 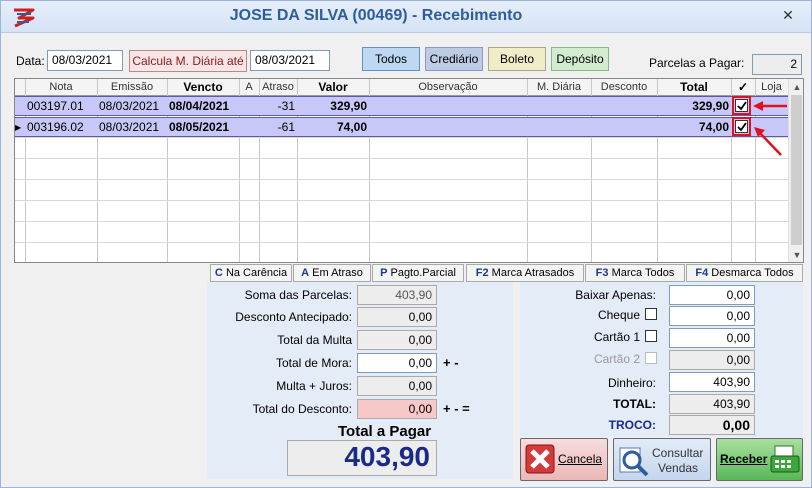 What do you see at coordinates (351, 127) in the screenshot?
I see `row-valor: 74,00` at bounding box center [351, 127].